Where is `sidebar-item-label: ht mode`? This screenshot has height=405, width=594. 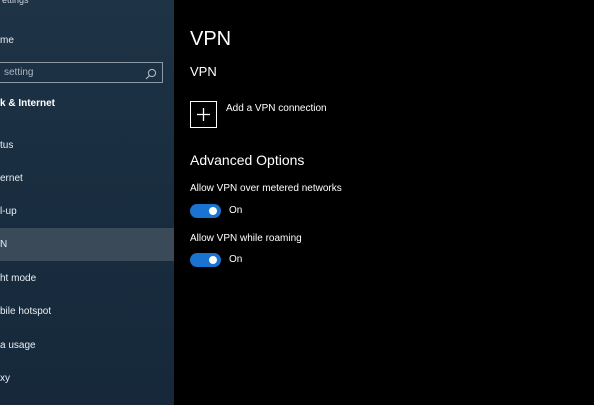 sidebar-item-label: ht mode is located at coordinates (18, 278).